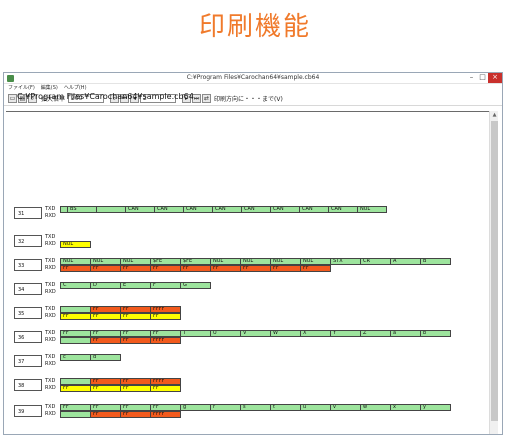 The image size is (510, 435). I want to click on rxd-lane: NUL, so click(75, 244).